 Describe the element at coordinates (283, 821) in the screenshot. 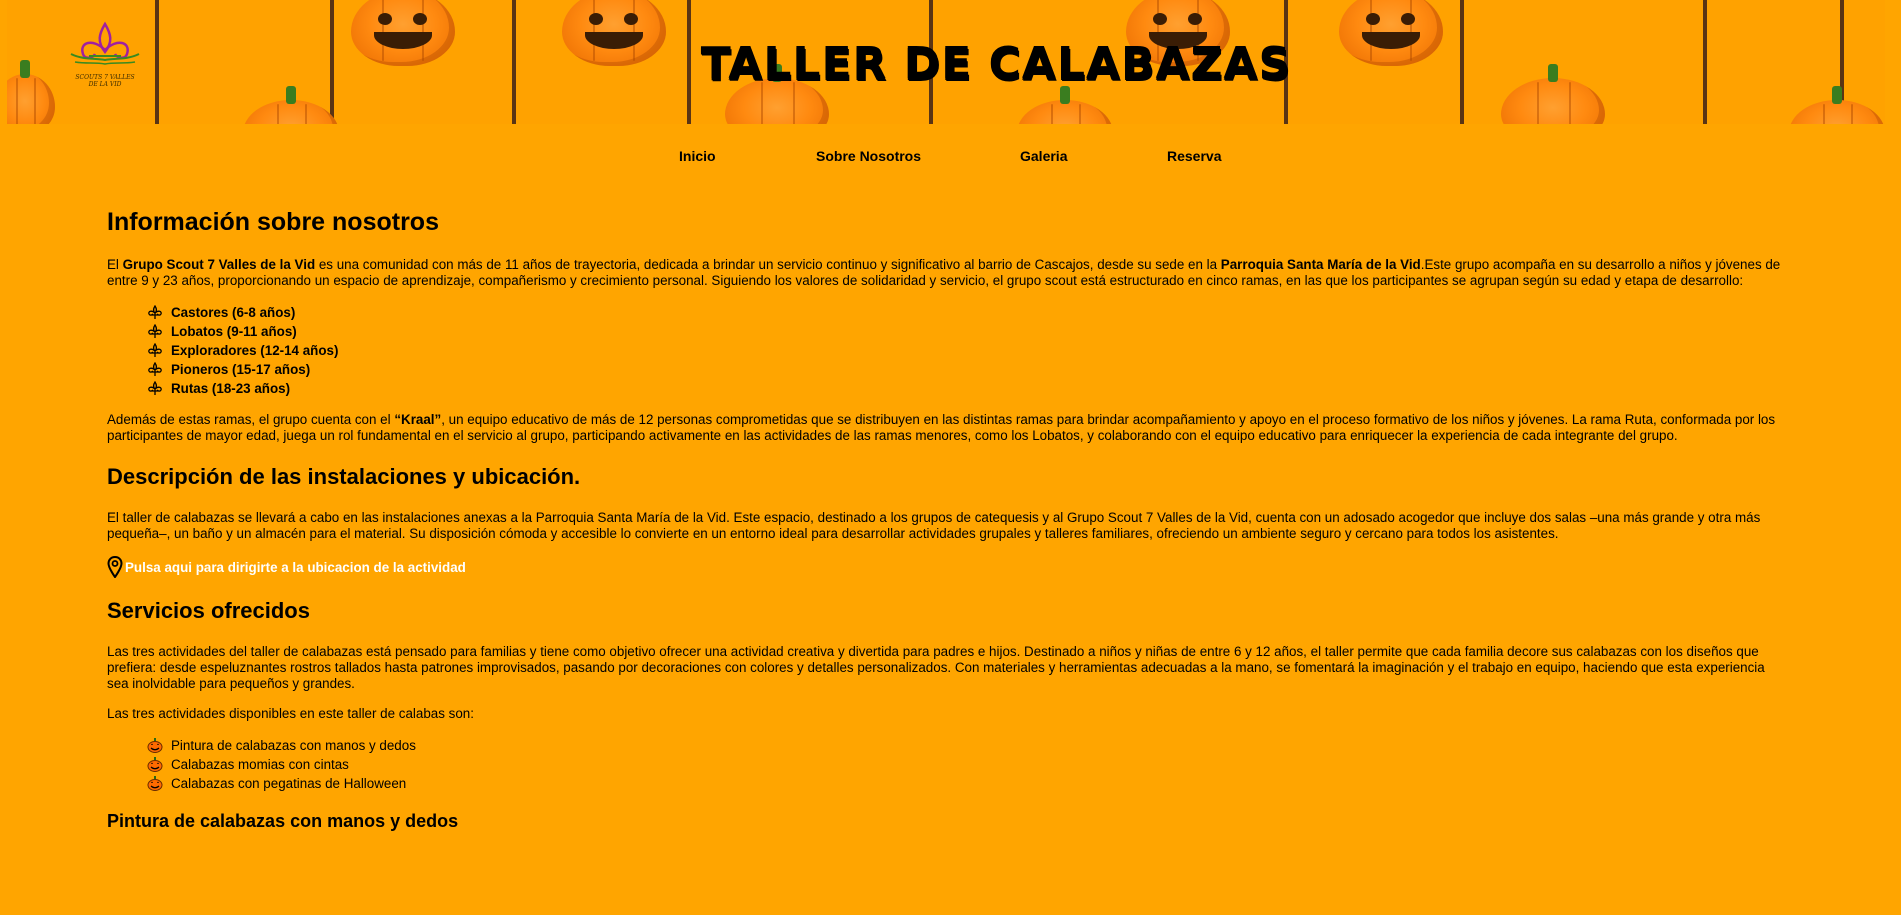

I see `activity-sub-heading: Pintura de calabazas con manos y dedos` at that location.